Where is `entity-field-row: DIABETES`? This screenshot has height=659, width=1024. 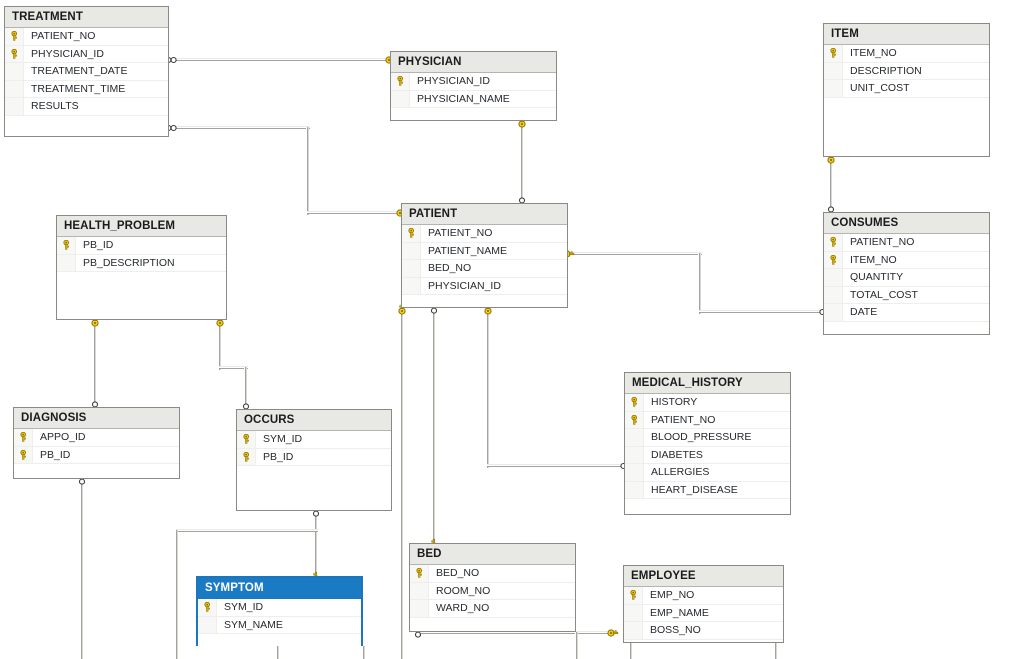
entity-field-row: DIABETES is located at coordinates (707, 455).